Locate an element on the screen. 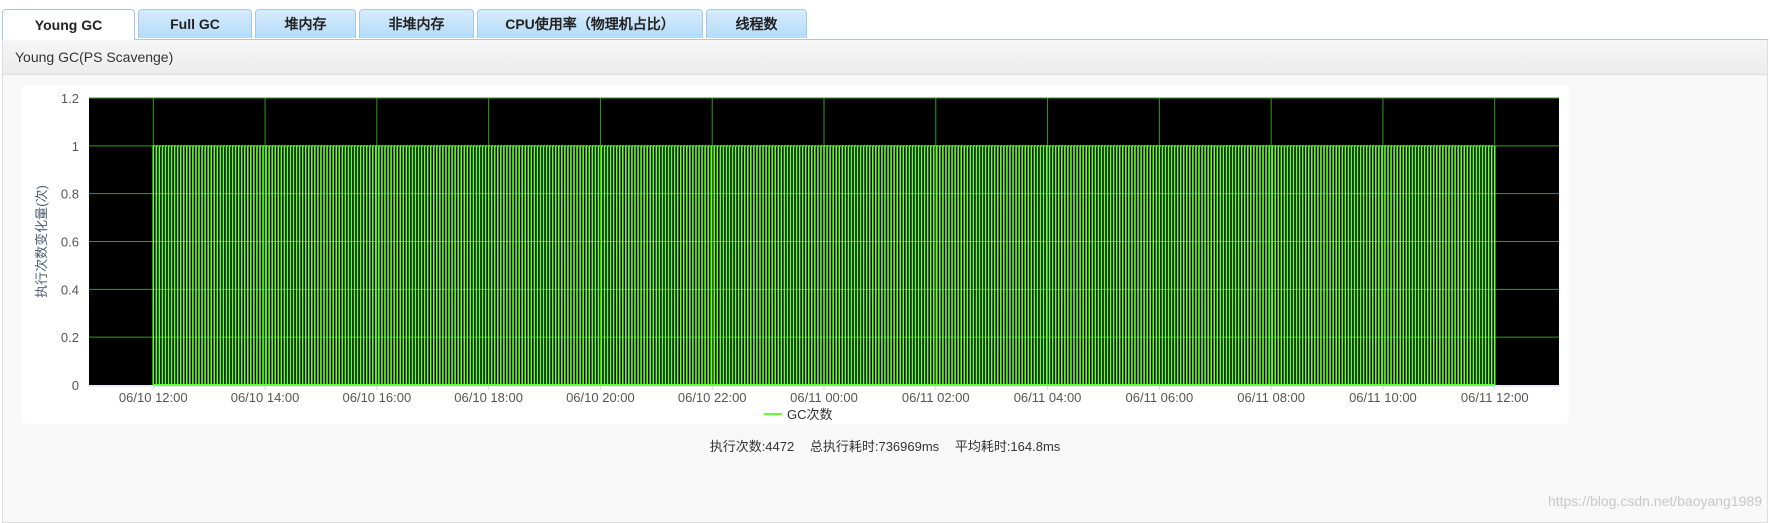  tab-non-heap-memory: 非堆内存 is located at coordinates (416, 23).